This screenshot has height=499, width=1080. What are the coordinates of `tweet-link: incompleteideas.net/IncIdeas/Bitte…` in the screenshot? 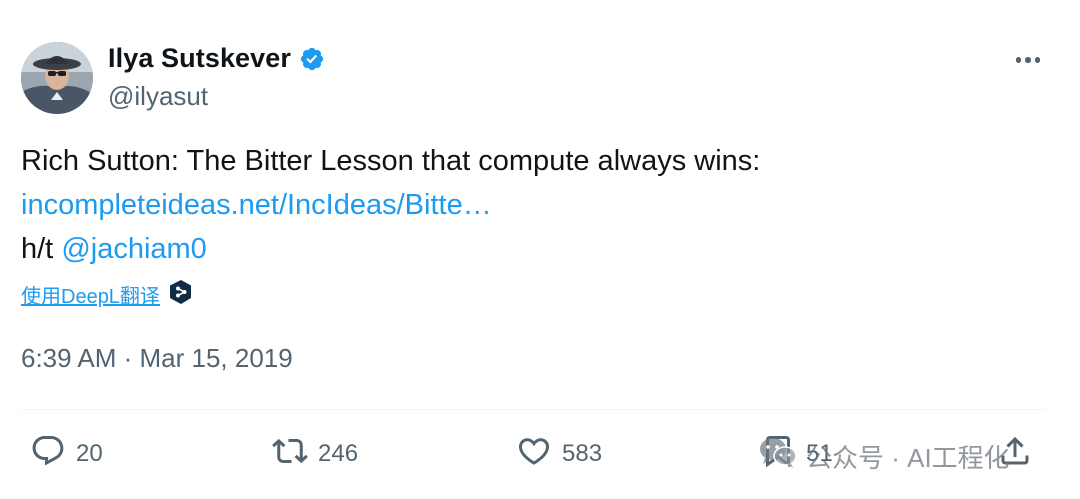 It's located at (256, 205).